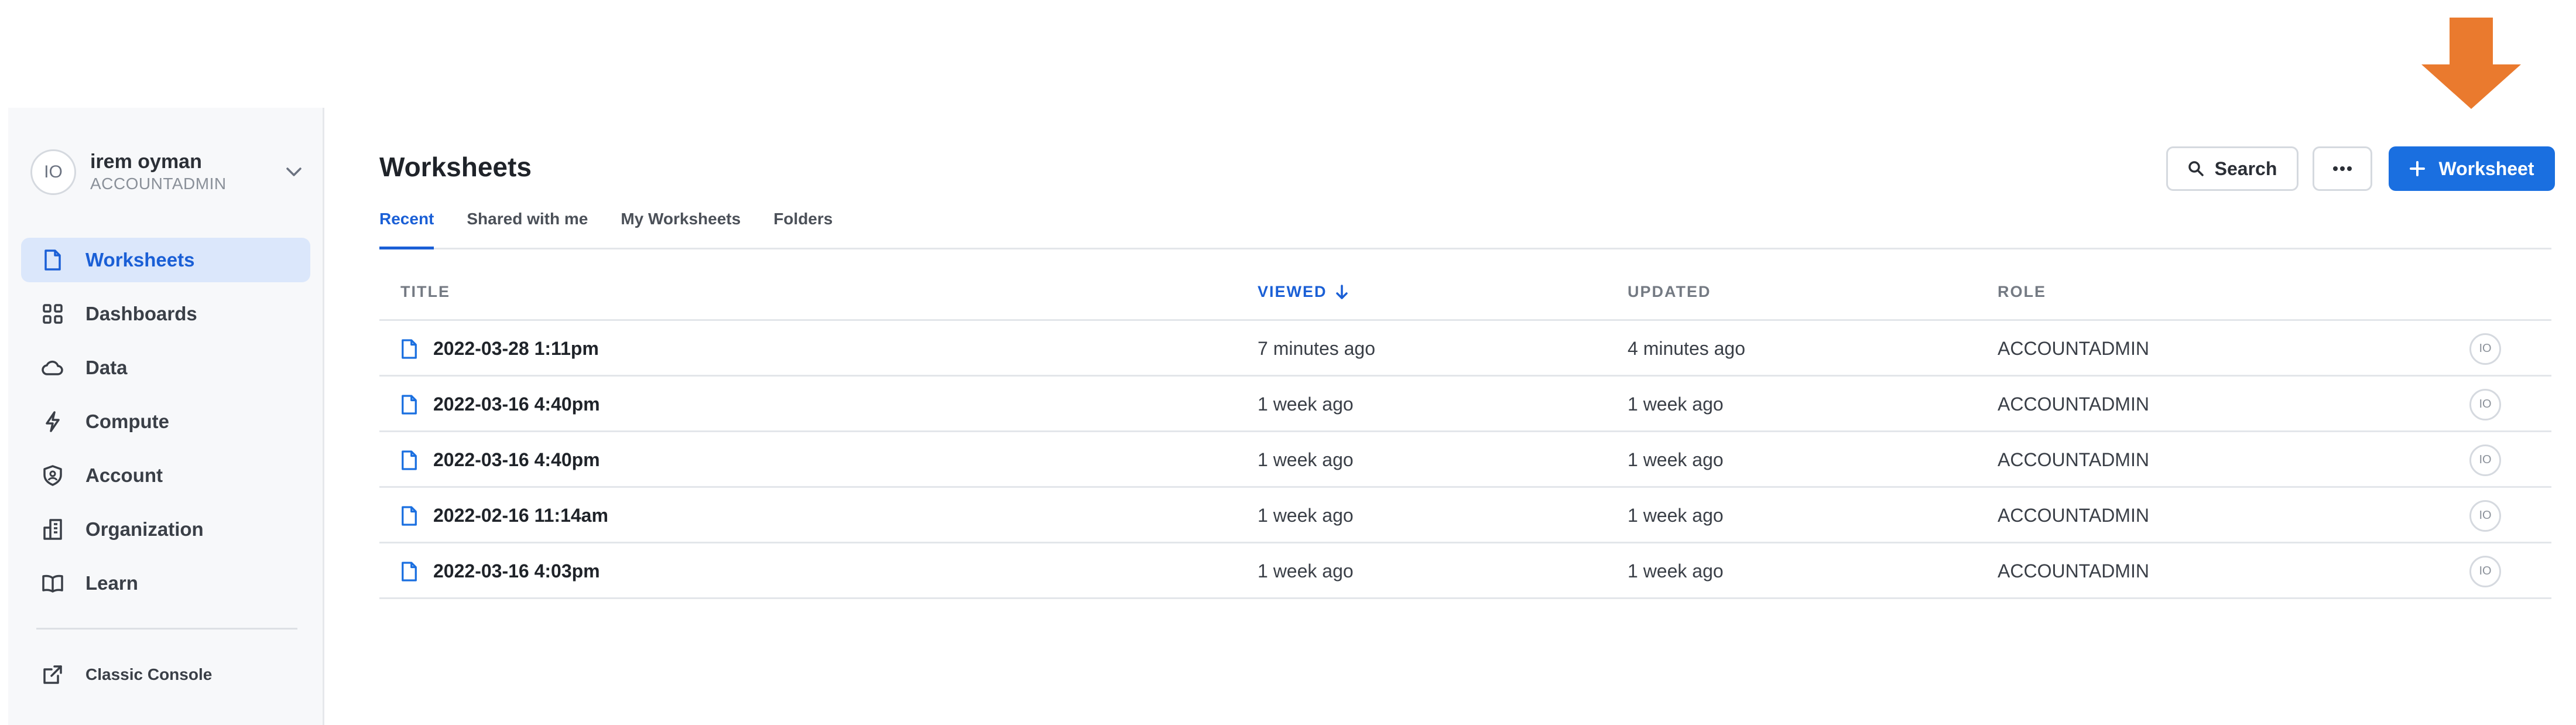  What do you see at coordinates (52, 529) in the screenshot?
I see `building-icon` at bounding box center [52, 529].